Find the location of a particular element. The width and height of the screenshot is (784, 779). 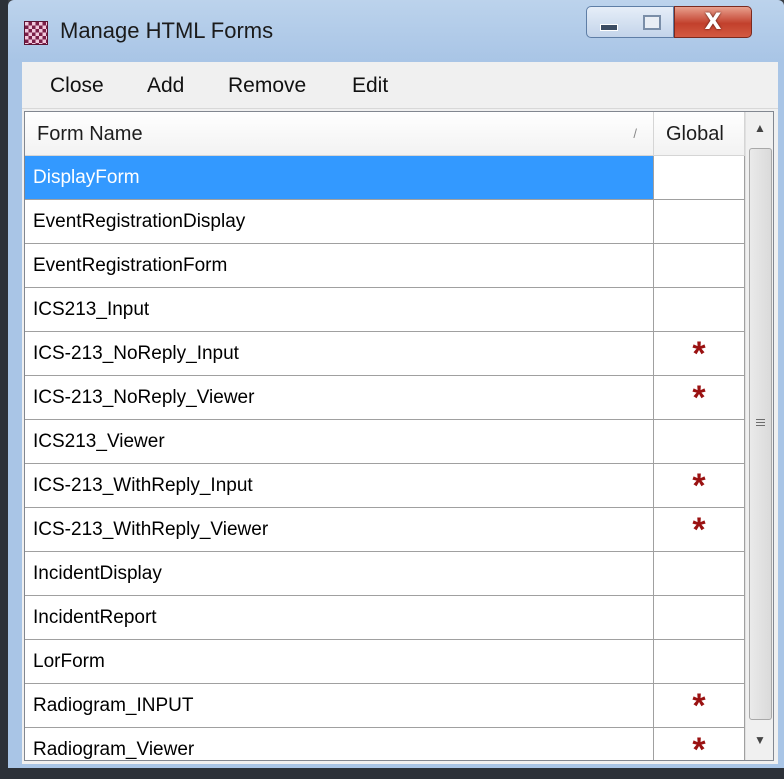

table-row: ICS-213_NoReply_Viewer * is located at coordinates (385, 398).